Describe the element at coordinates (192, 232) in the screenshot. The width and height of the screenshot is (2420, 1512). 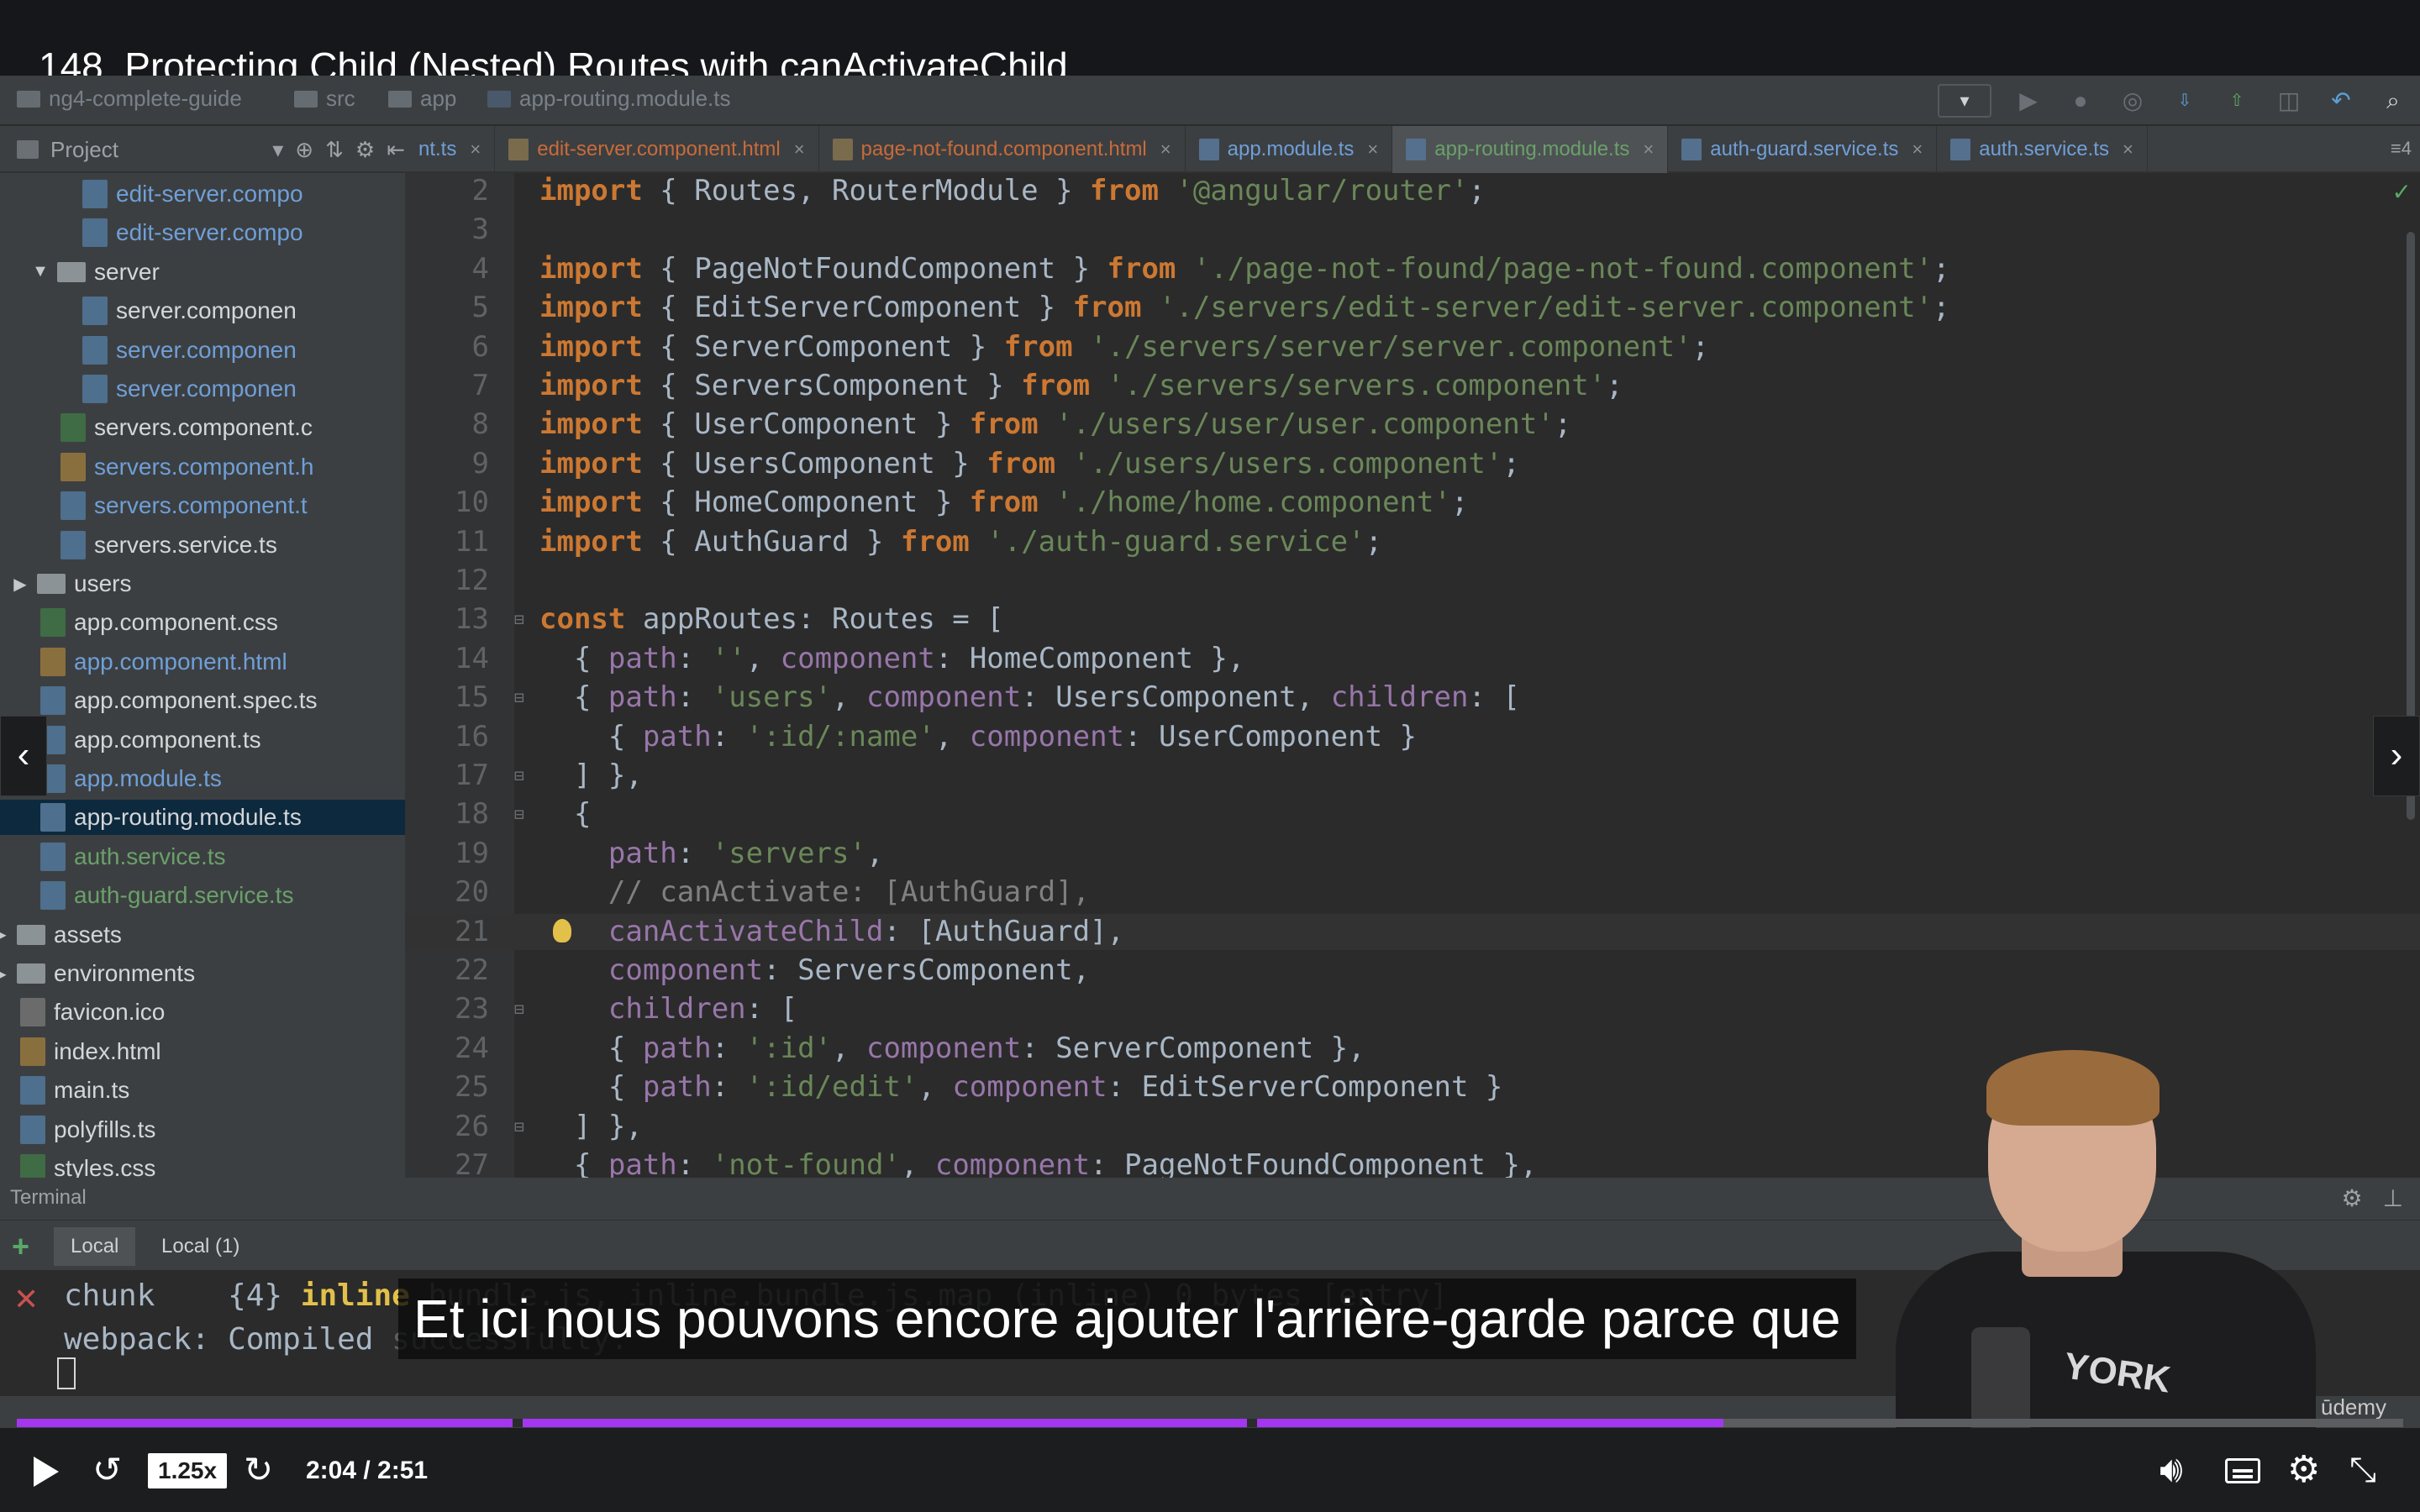
I see `tree-file: edit-server.compo` at that location.